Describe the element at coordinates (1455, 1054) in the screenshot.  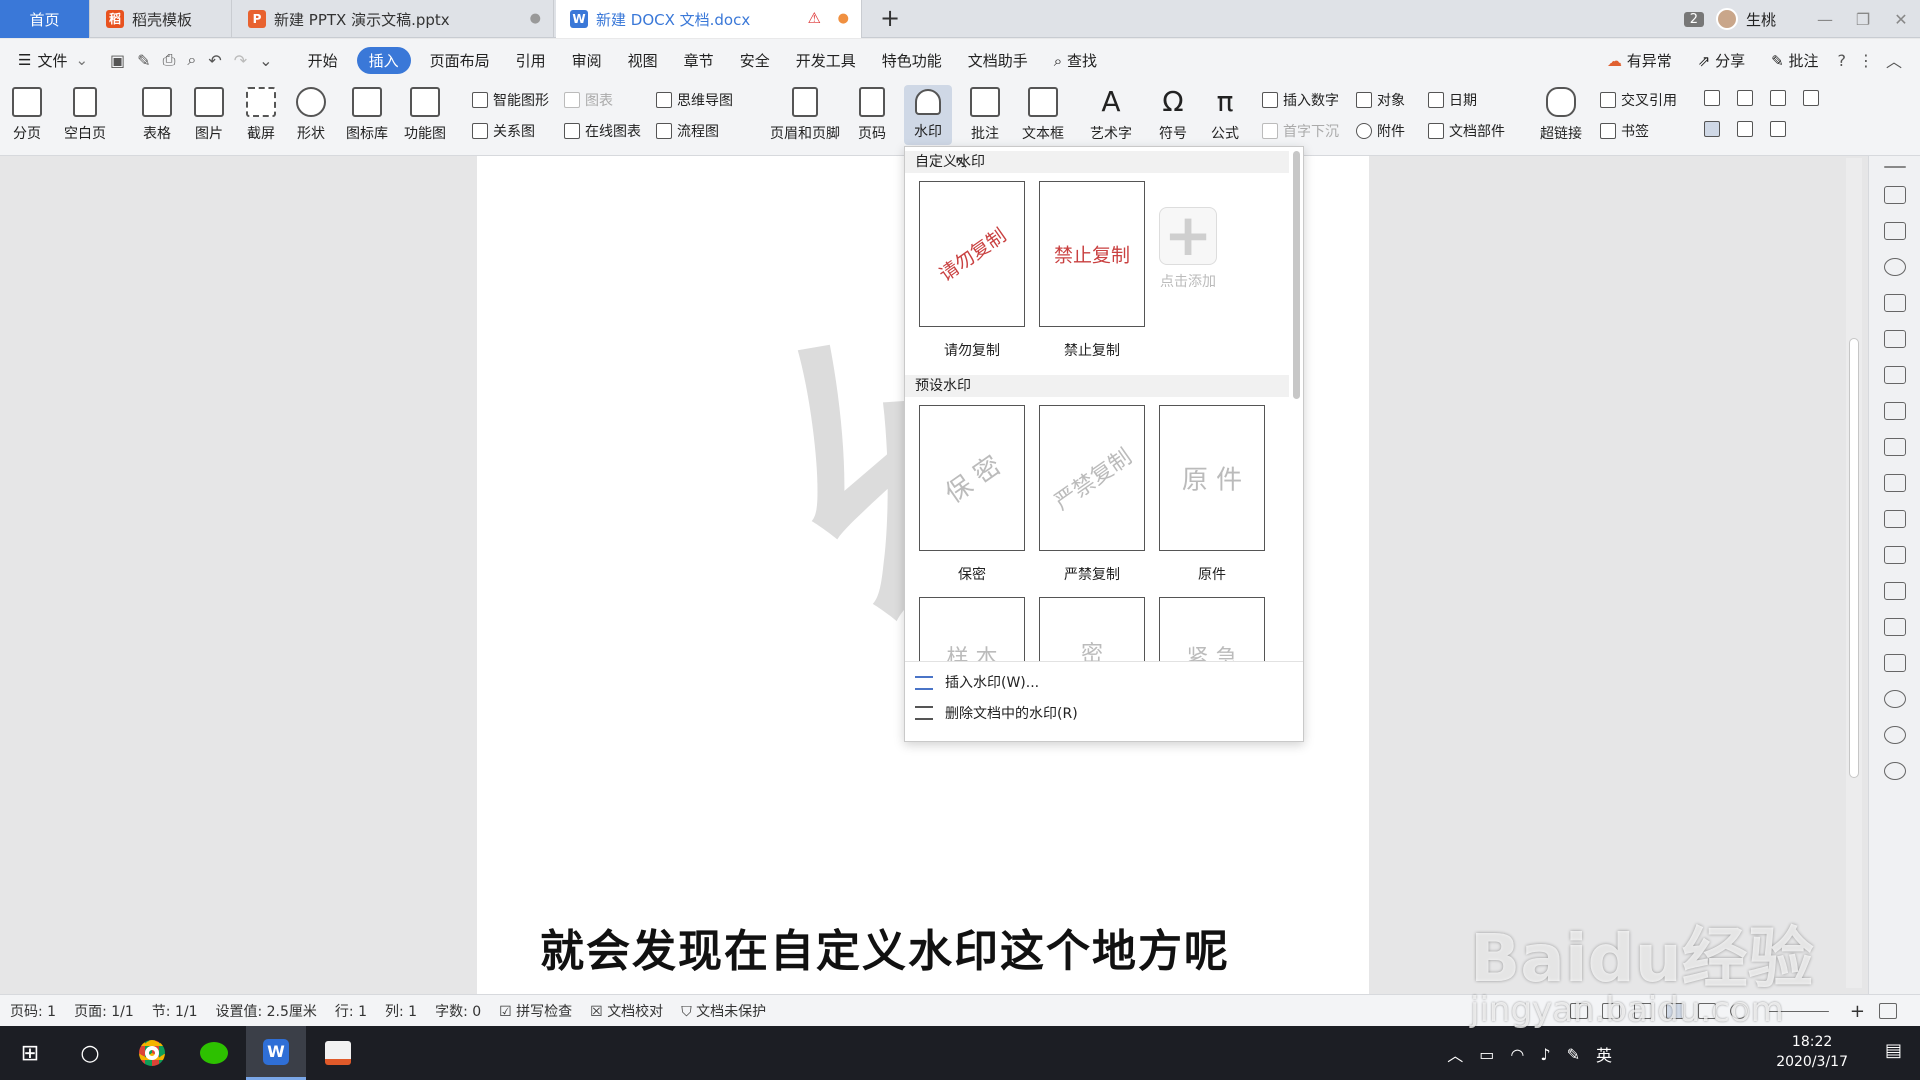
I see `tray-up-icon: ︿` at that location.